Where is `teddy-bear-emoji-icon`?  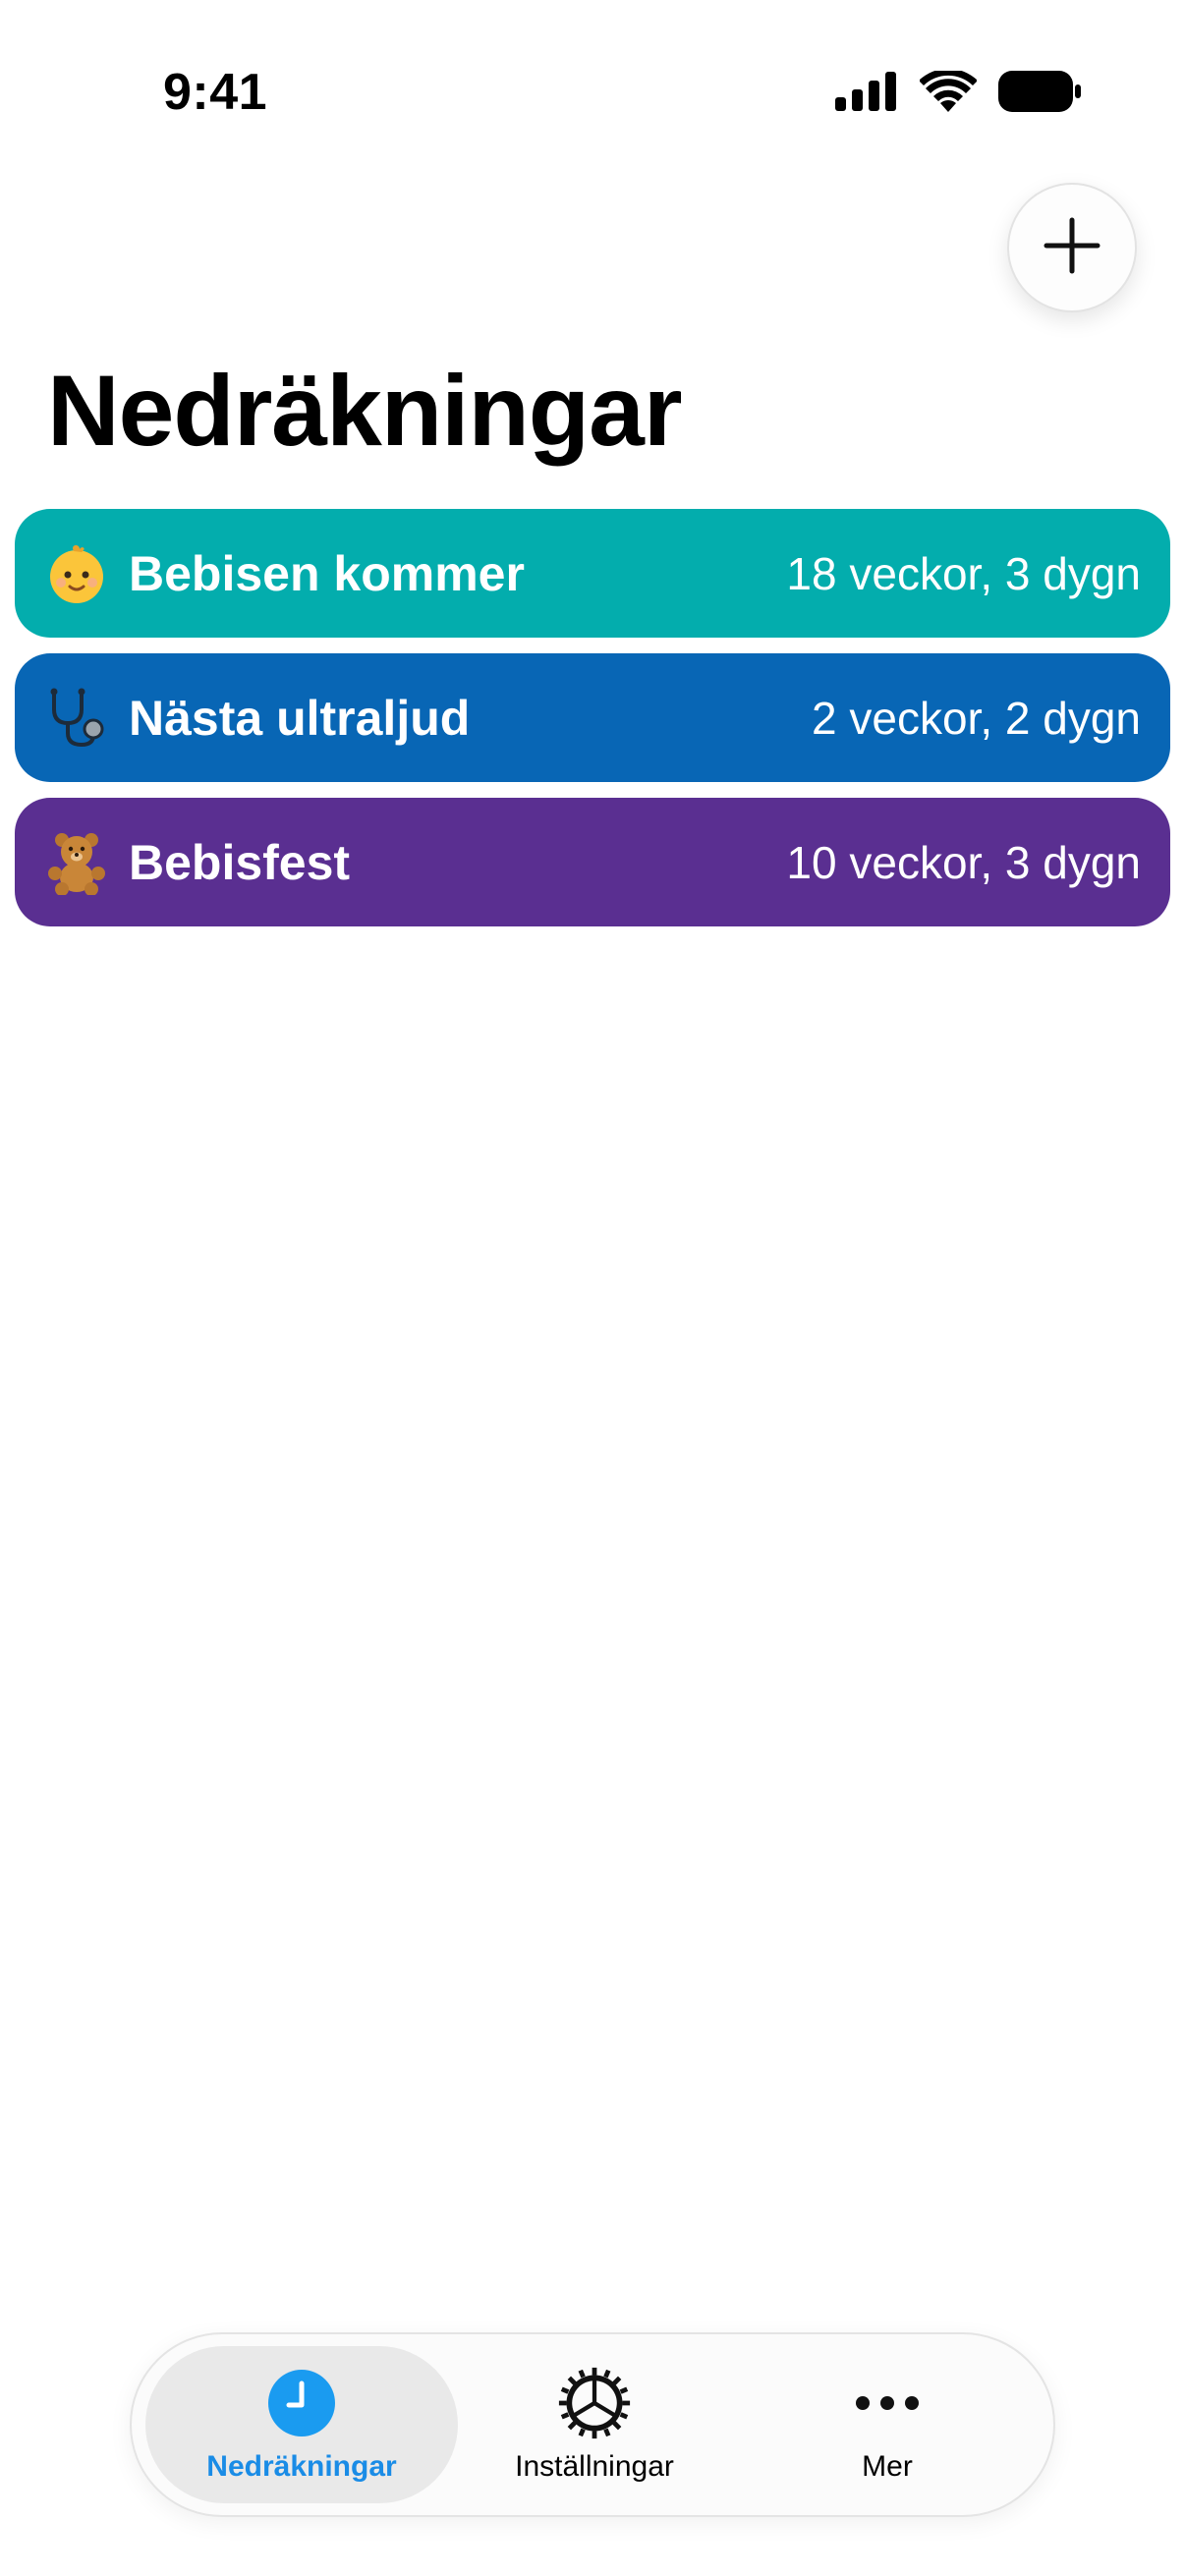
teddy-bear-emoji-icon is located at coordinates (76, 862).